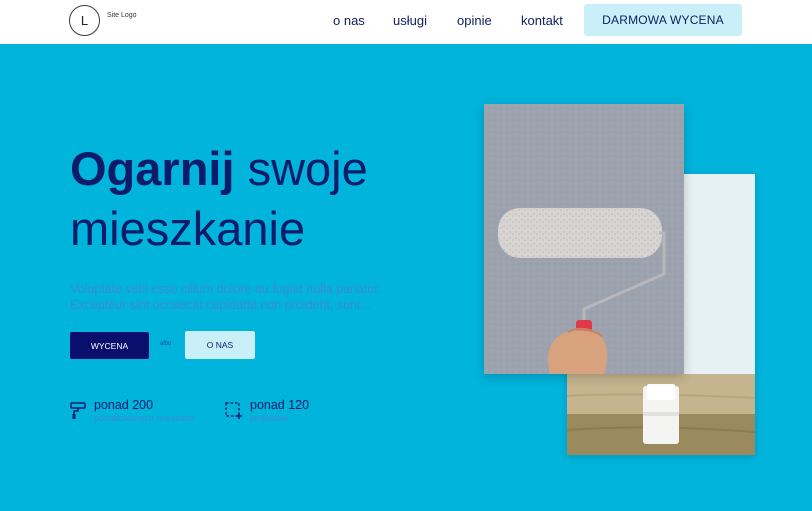  Describe the element at coordinates (269, 418) in the screenshot. I see `stat-projects-label: projektów` at that location.